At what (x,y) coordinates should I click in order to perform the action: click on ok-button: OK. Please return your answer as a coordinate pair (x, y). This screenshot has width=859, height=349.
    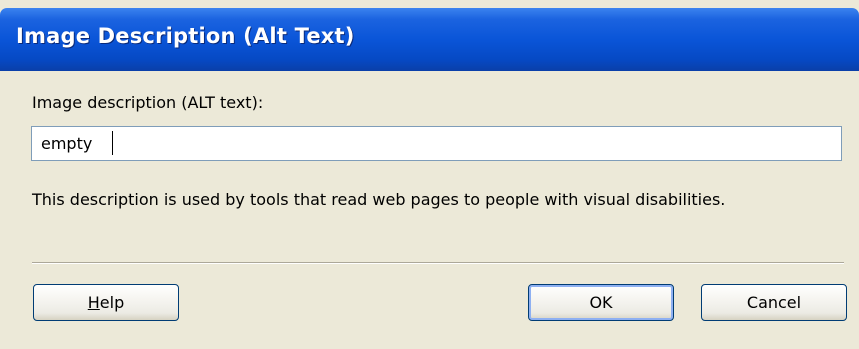
    Looking at the image, I should click on (601, 302).